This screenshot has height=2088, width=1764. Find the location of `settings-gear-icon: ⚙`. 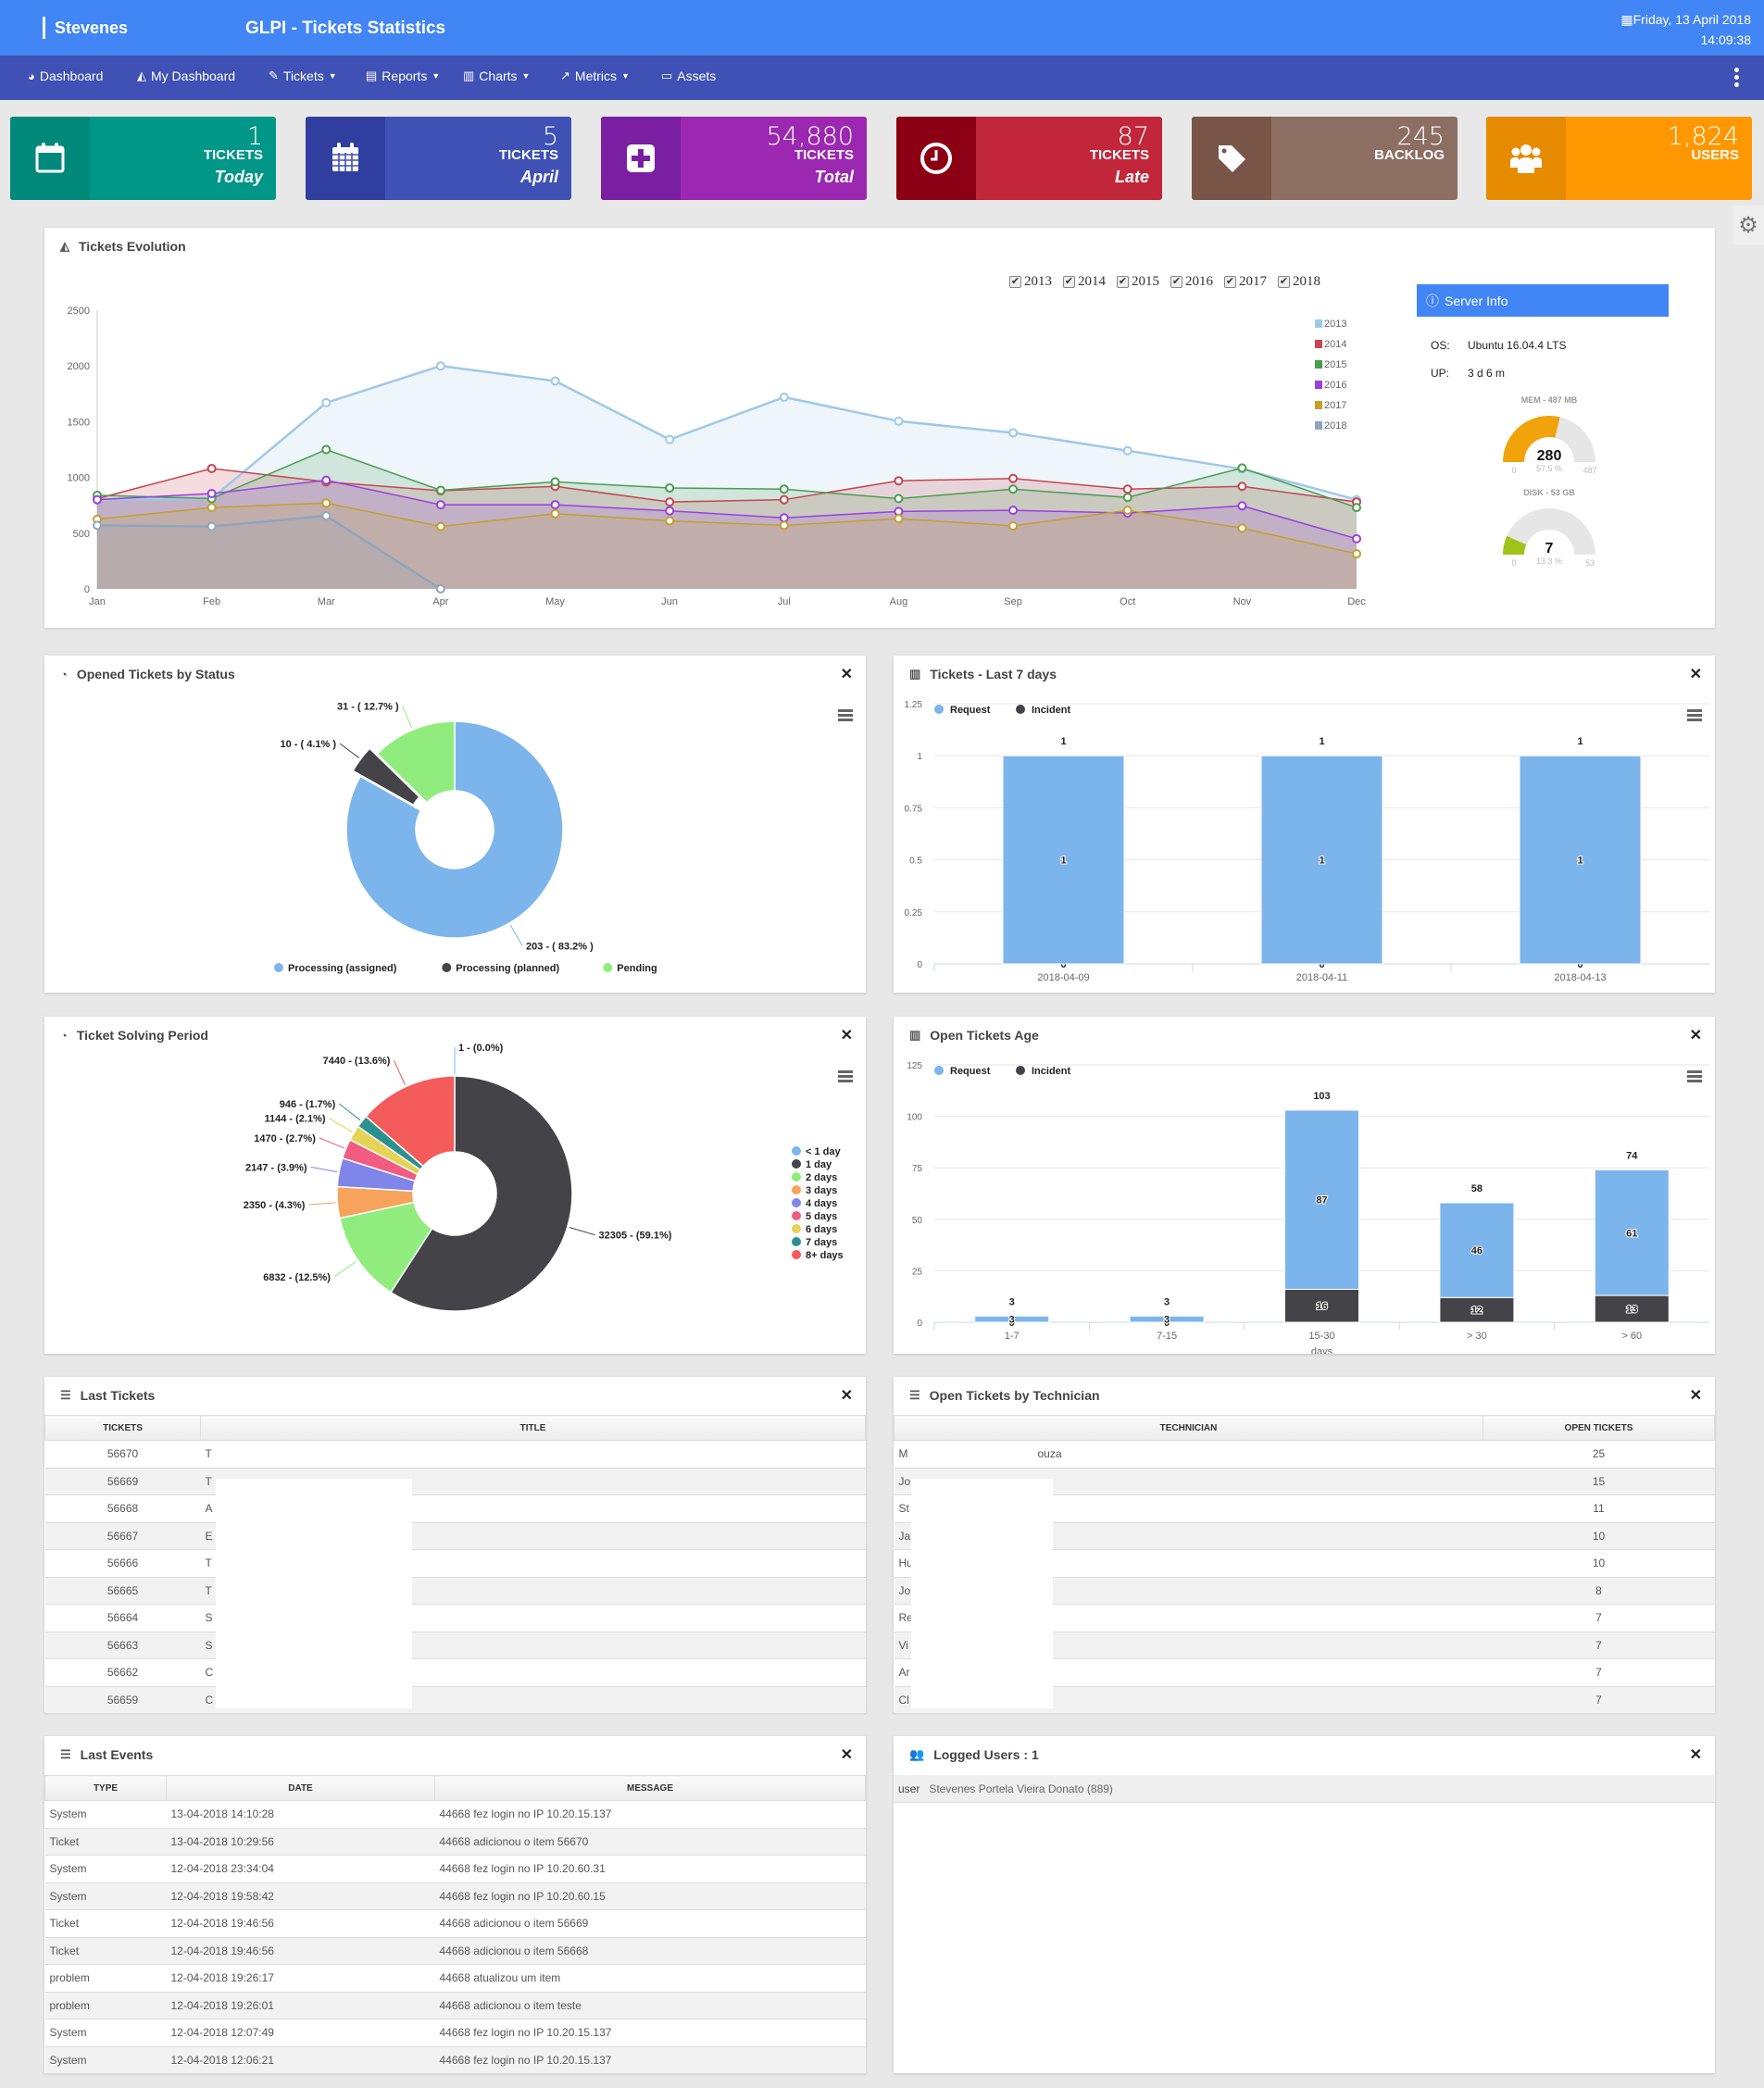

settings-gear-icon: ⚙ is located at coordinates (1748, 225).